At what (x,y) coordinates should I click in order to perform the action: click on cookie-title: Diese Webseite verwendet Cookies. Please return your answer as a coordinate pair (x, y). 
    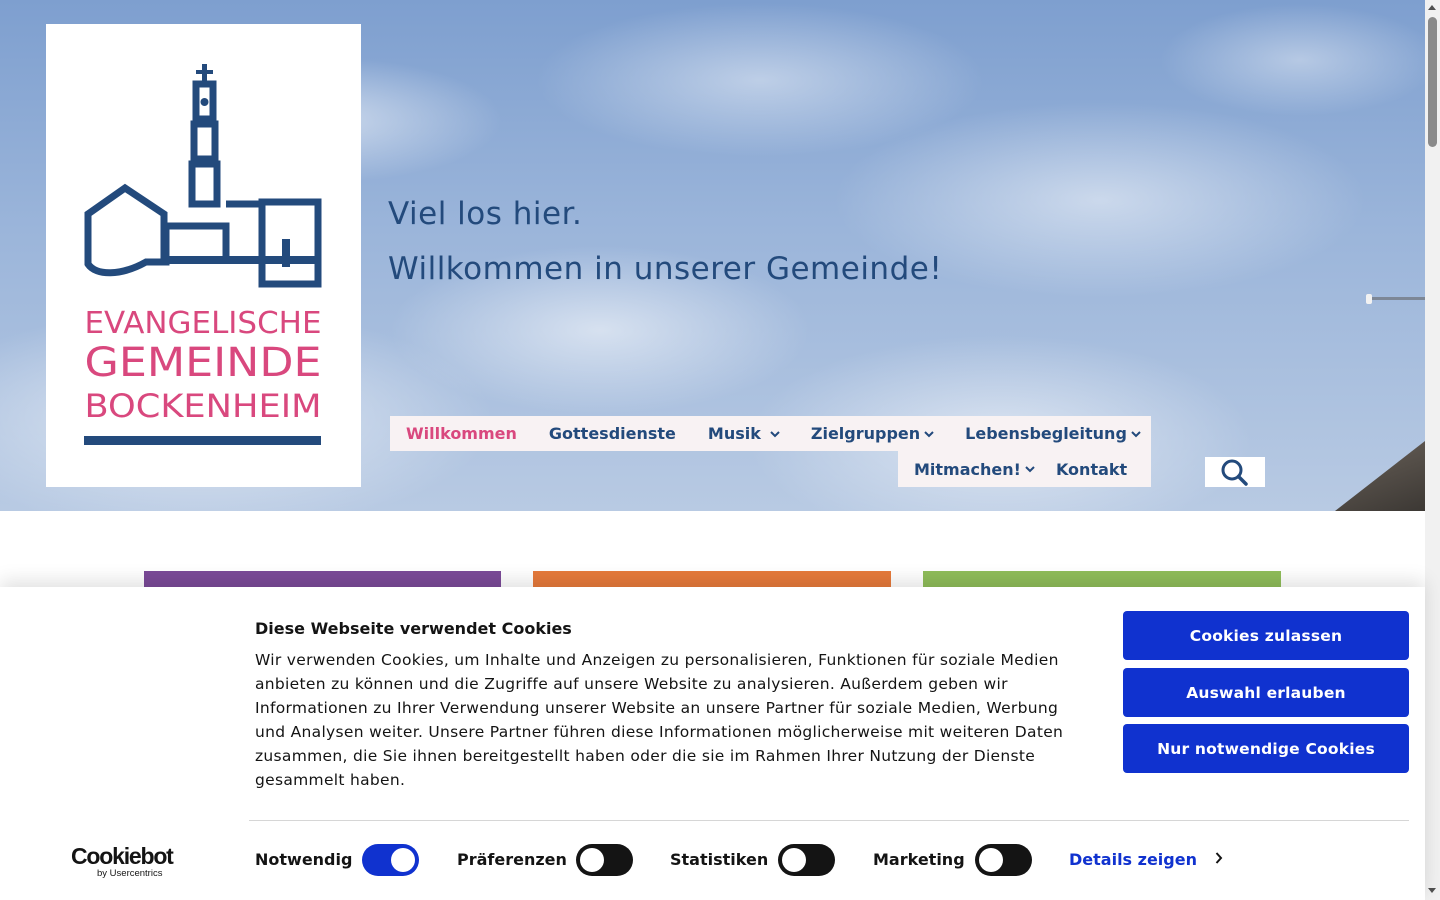
    Looking at the image, I should click on (413, 628).